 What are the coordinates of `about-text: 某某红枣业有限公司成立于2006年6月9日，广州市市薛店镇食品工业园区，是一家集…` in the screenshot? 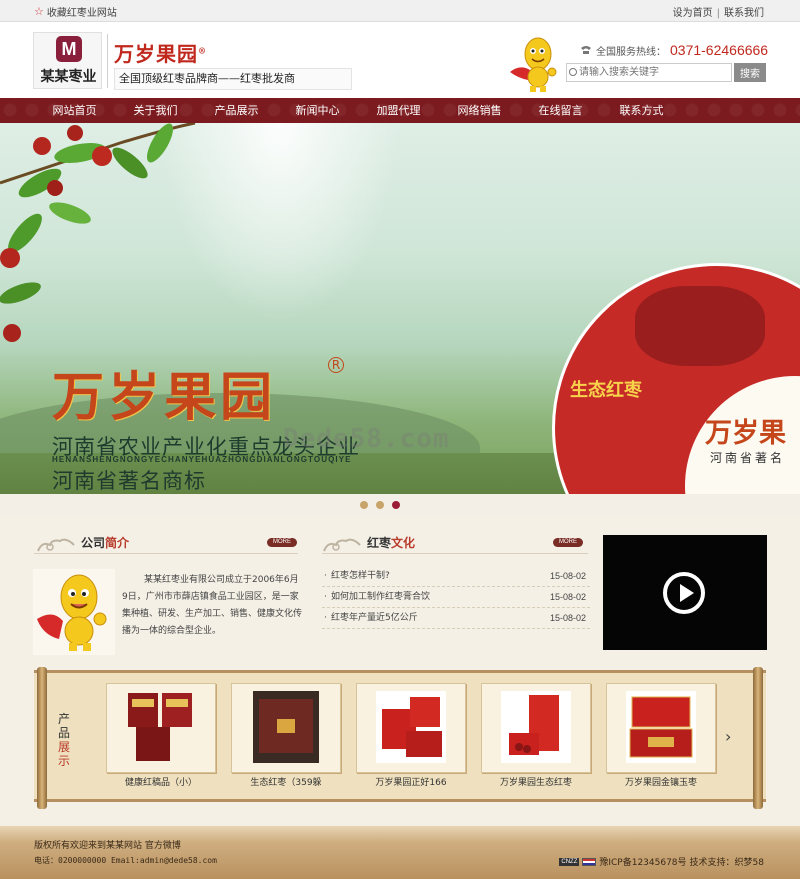 It's located at (212, 605).